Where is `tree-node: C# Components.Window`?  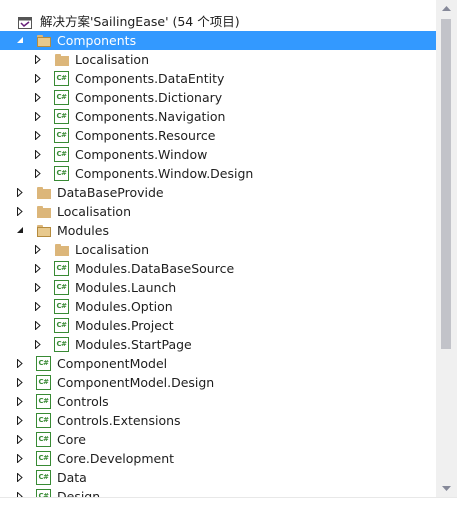 tree-node: C# Components.Window is located at coordinates (218, 154).